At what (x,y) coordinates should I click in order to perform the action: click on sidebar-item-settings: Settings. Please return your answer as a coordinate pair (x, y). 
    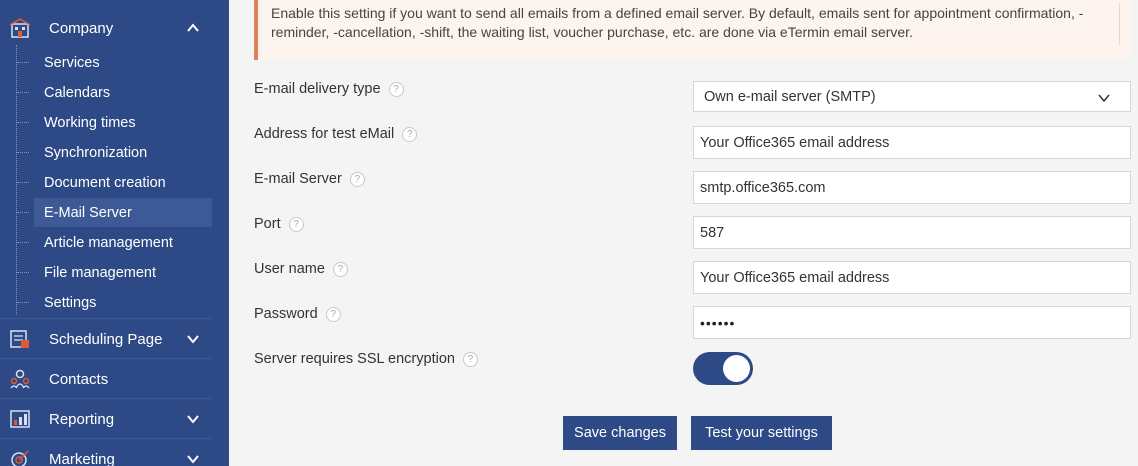
    Looking at the image, I should click on (114, 302).